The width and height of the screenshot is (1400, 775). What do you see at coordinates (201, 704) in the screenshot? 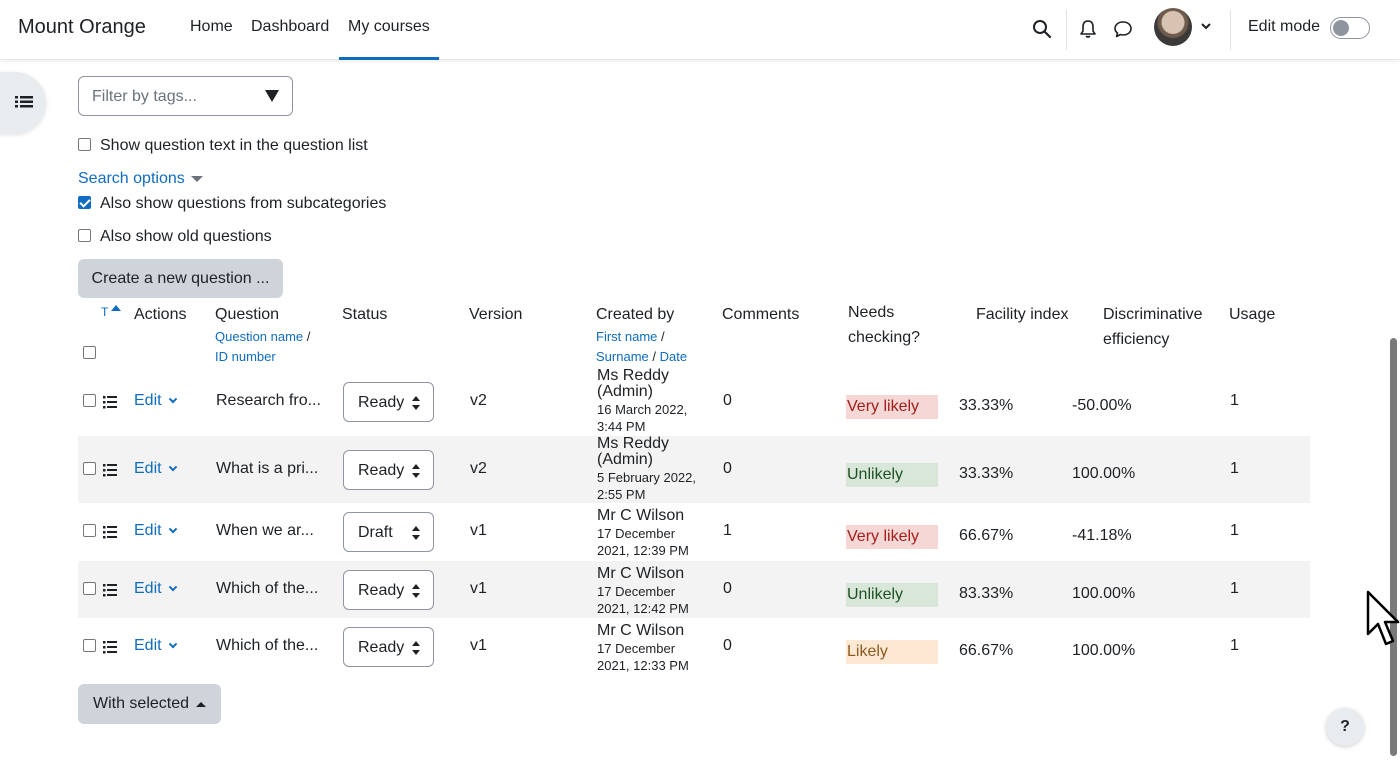
I see `caret-up-icon` at bounding box center [201, 704].